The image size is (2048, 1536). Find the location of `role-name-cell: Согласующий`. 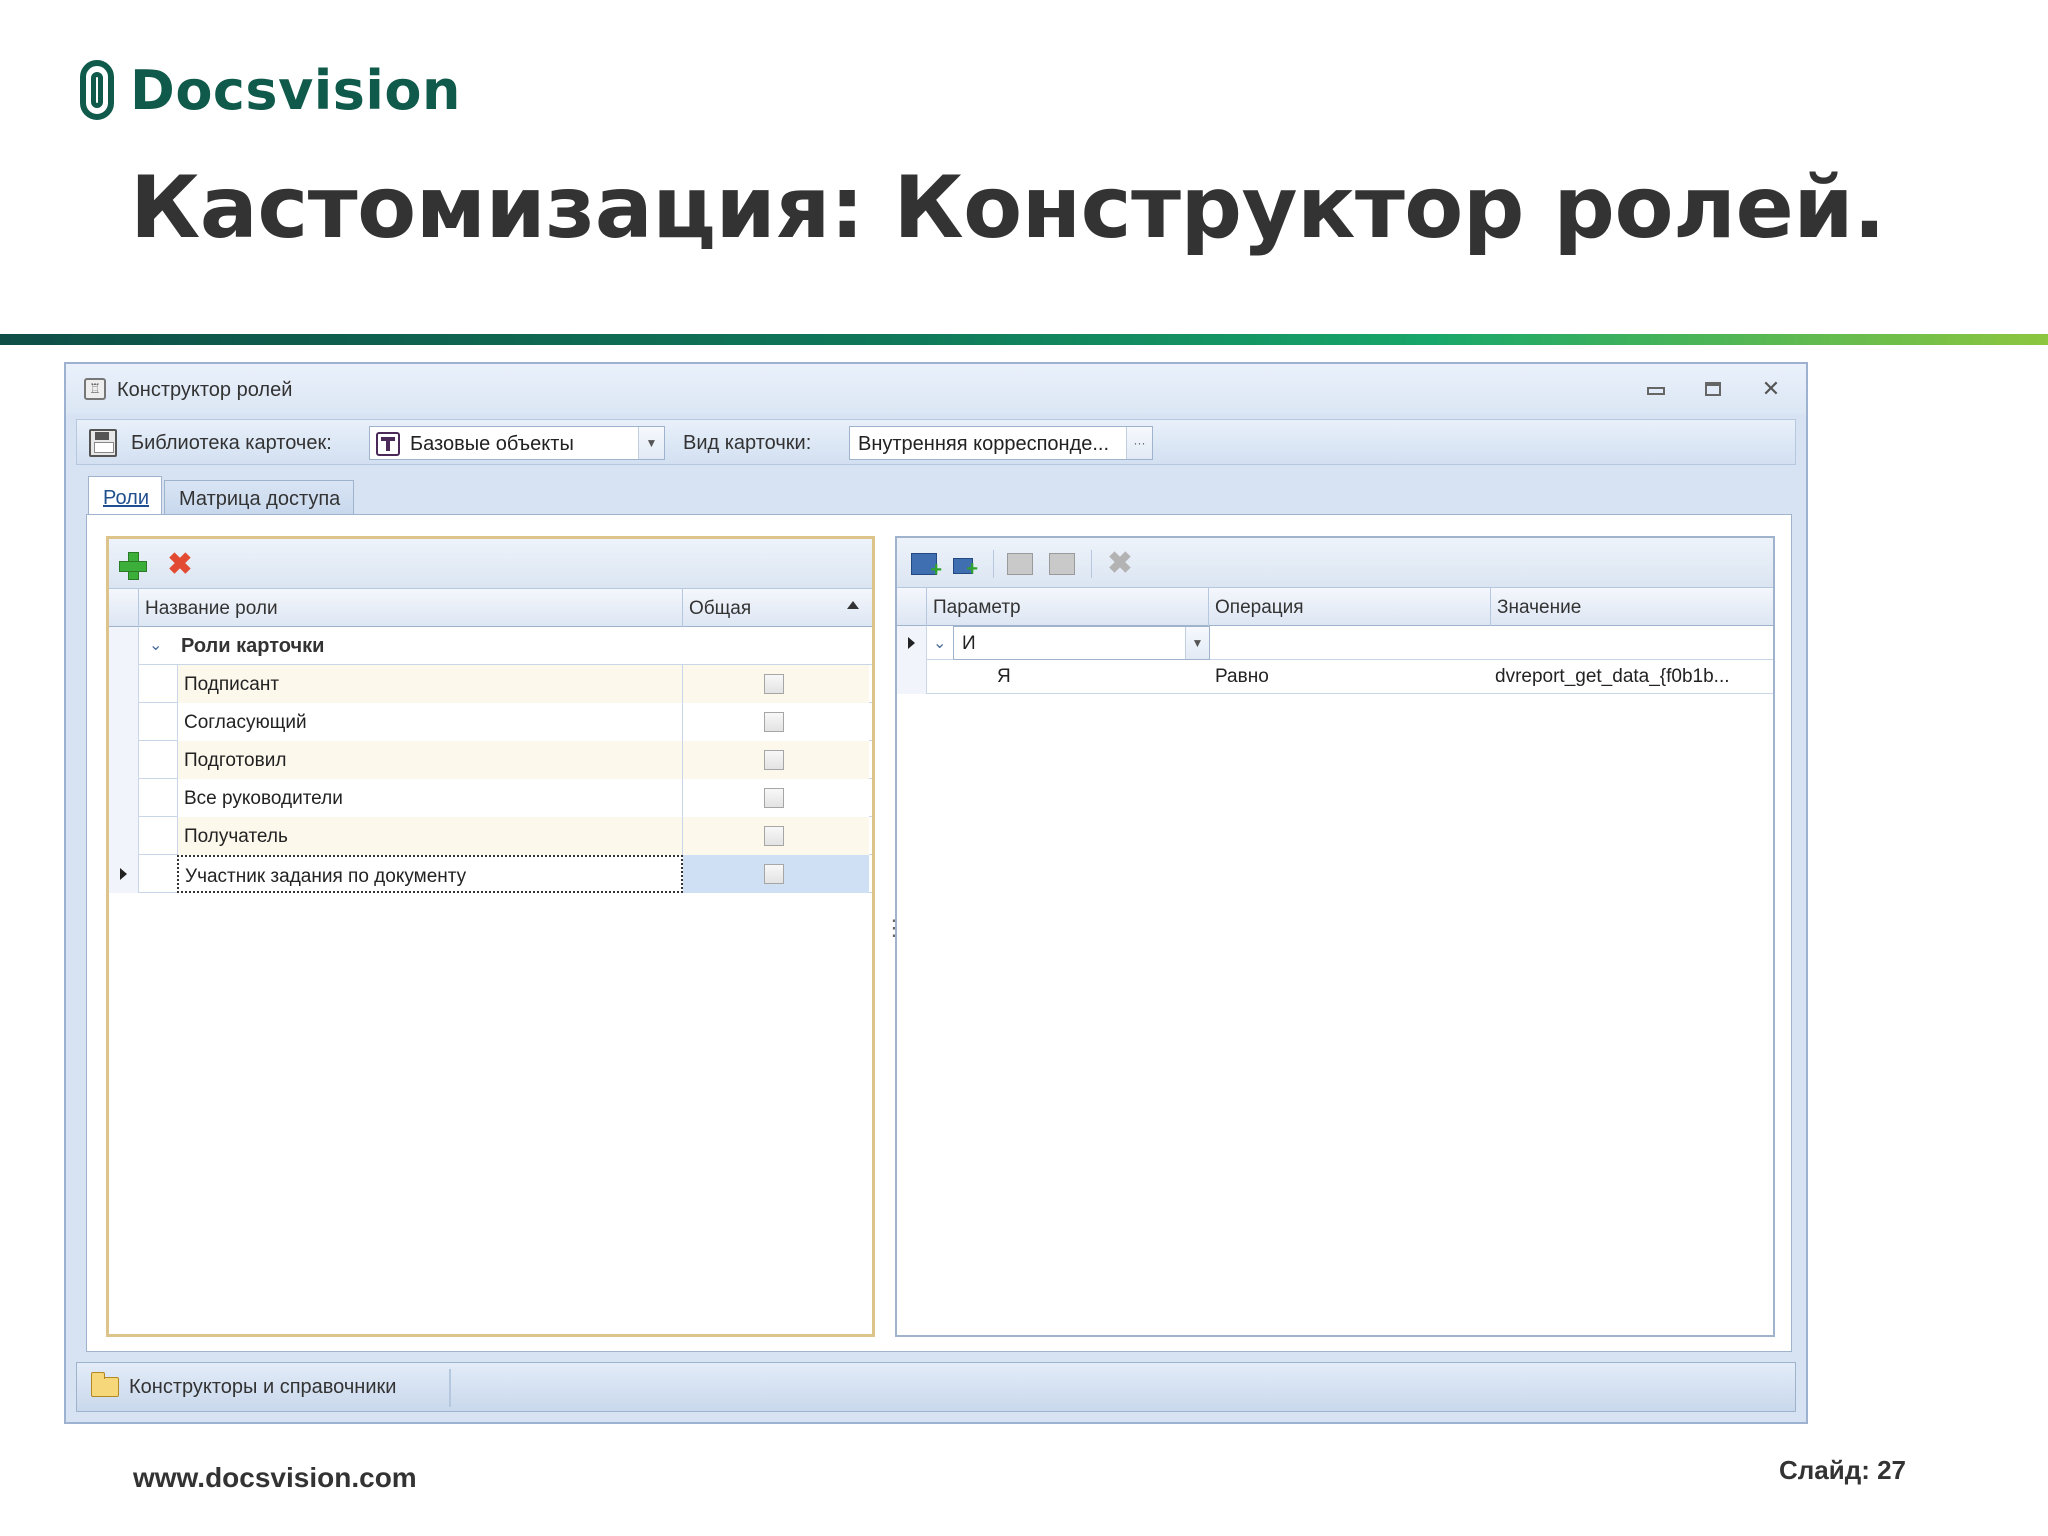

role-name-cell: Согласующий is located at coordinates (430, 722).